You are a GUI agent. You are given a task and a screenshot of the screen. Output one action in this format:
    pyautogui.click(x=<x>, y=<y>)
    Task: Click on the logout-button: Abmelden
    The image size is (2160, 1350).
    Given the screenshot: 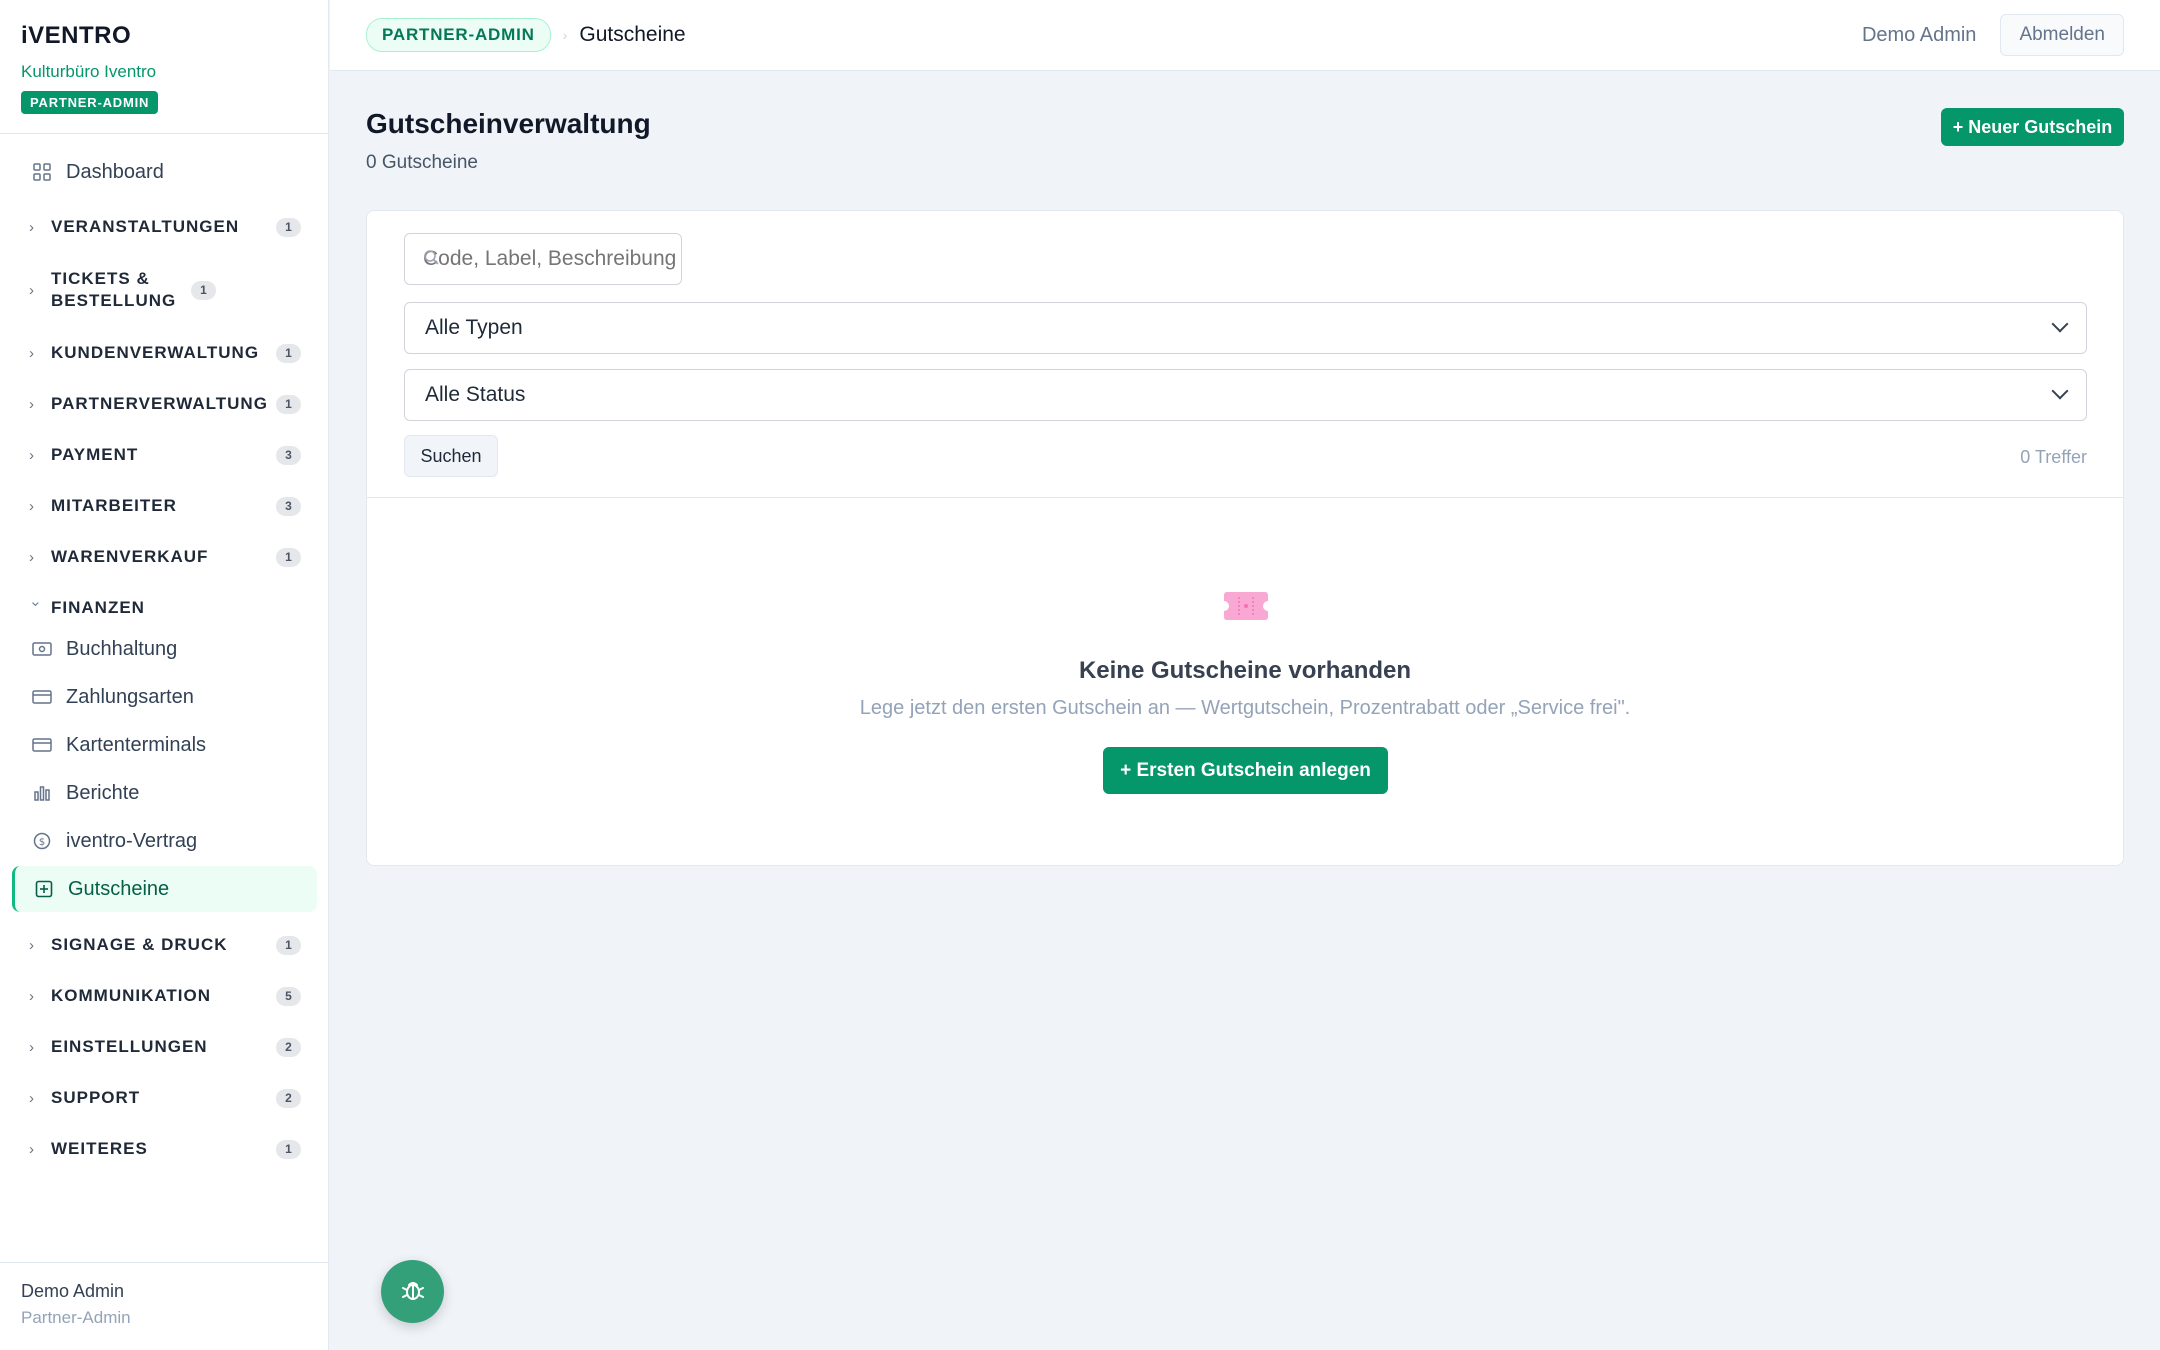 What is the action you would take?
    pyautogui.click(x=2062, y=35)
    